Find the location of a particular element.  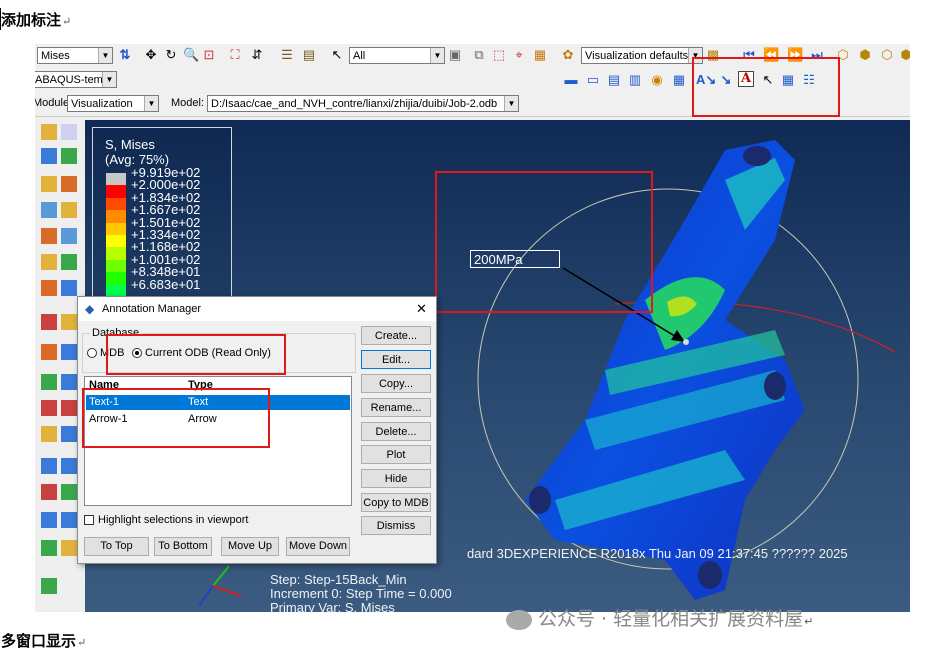

query-icon: ⌖ is located at coordinates (519, 55).